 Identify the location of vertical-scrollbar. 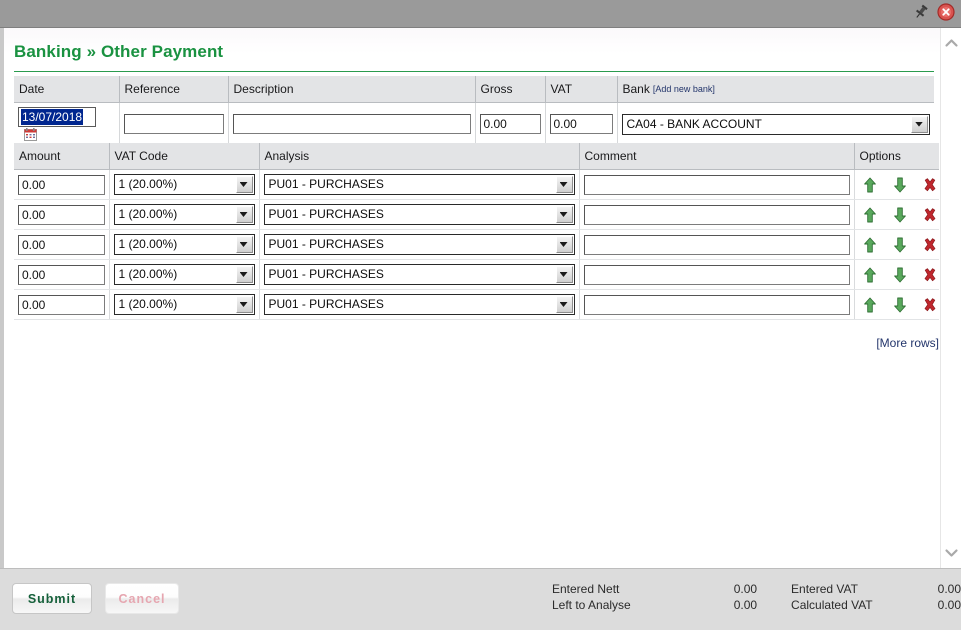
(950, 298).